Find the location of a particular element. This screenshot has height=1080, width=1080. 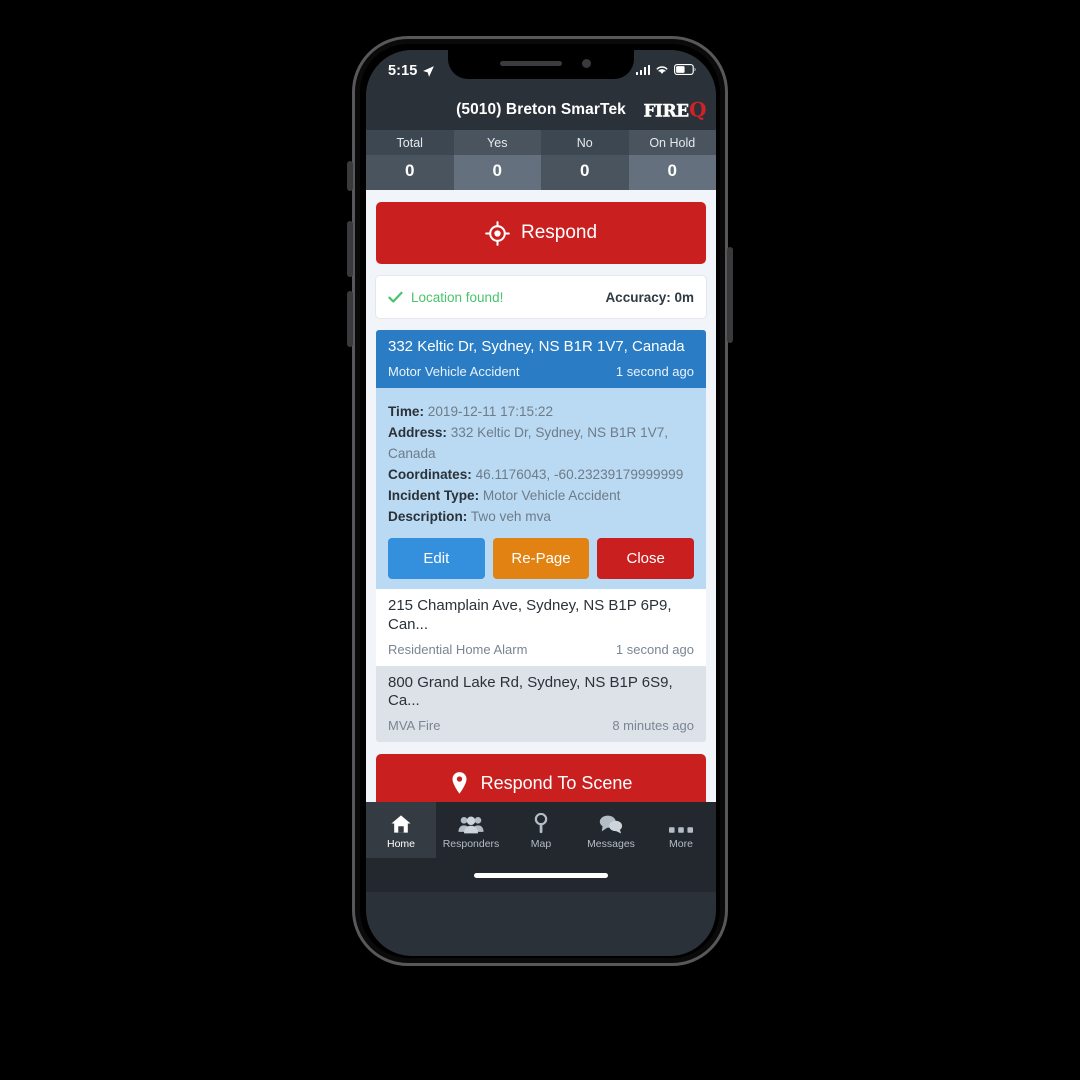

app-header: (5010) Breton SmarTek FIRE Q is located at coordinates (541, 110).